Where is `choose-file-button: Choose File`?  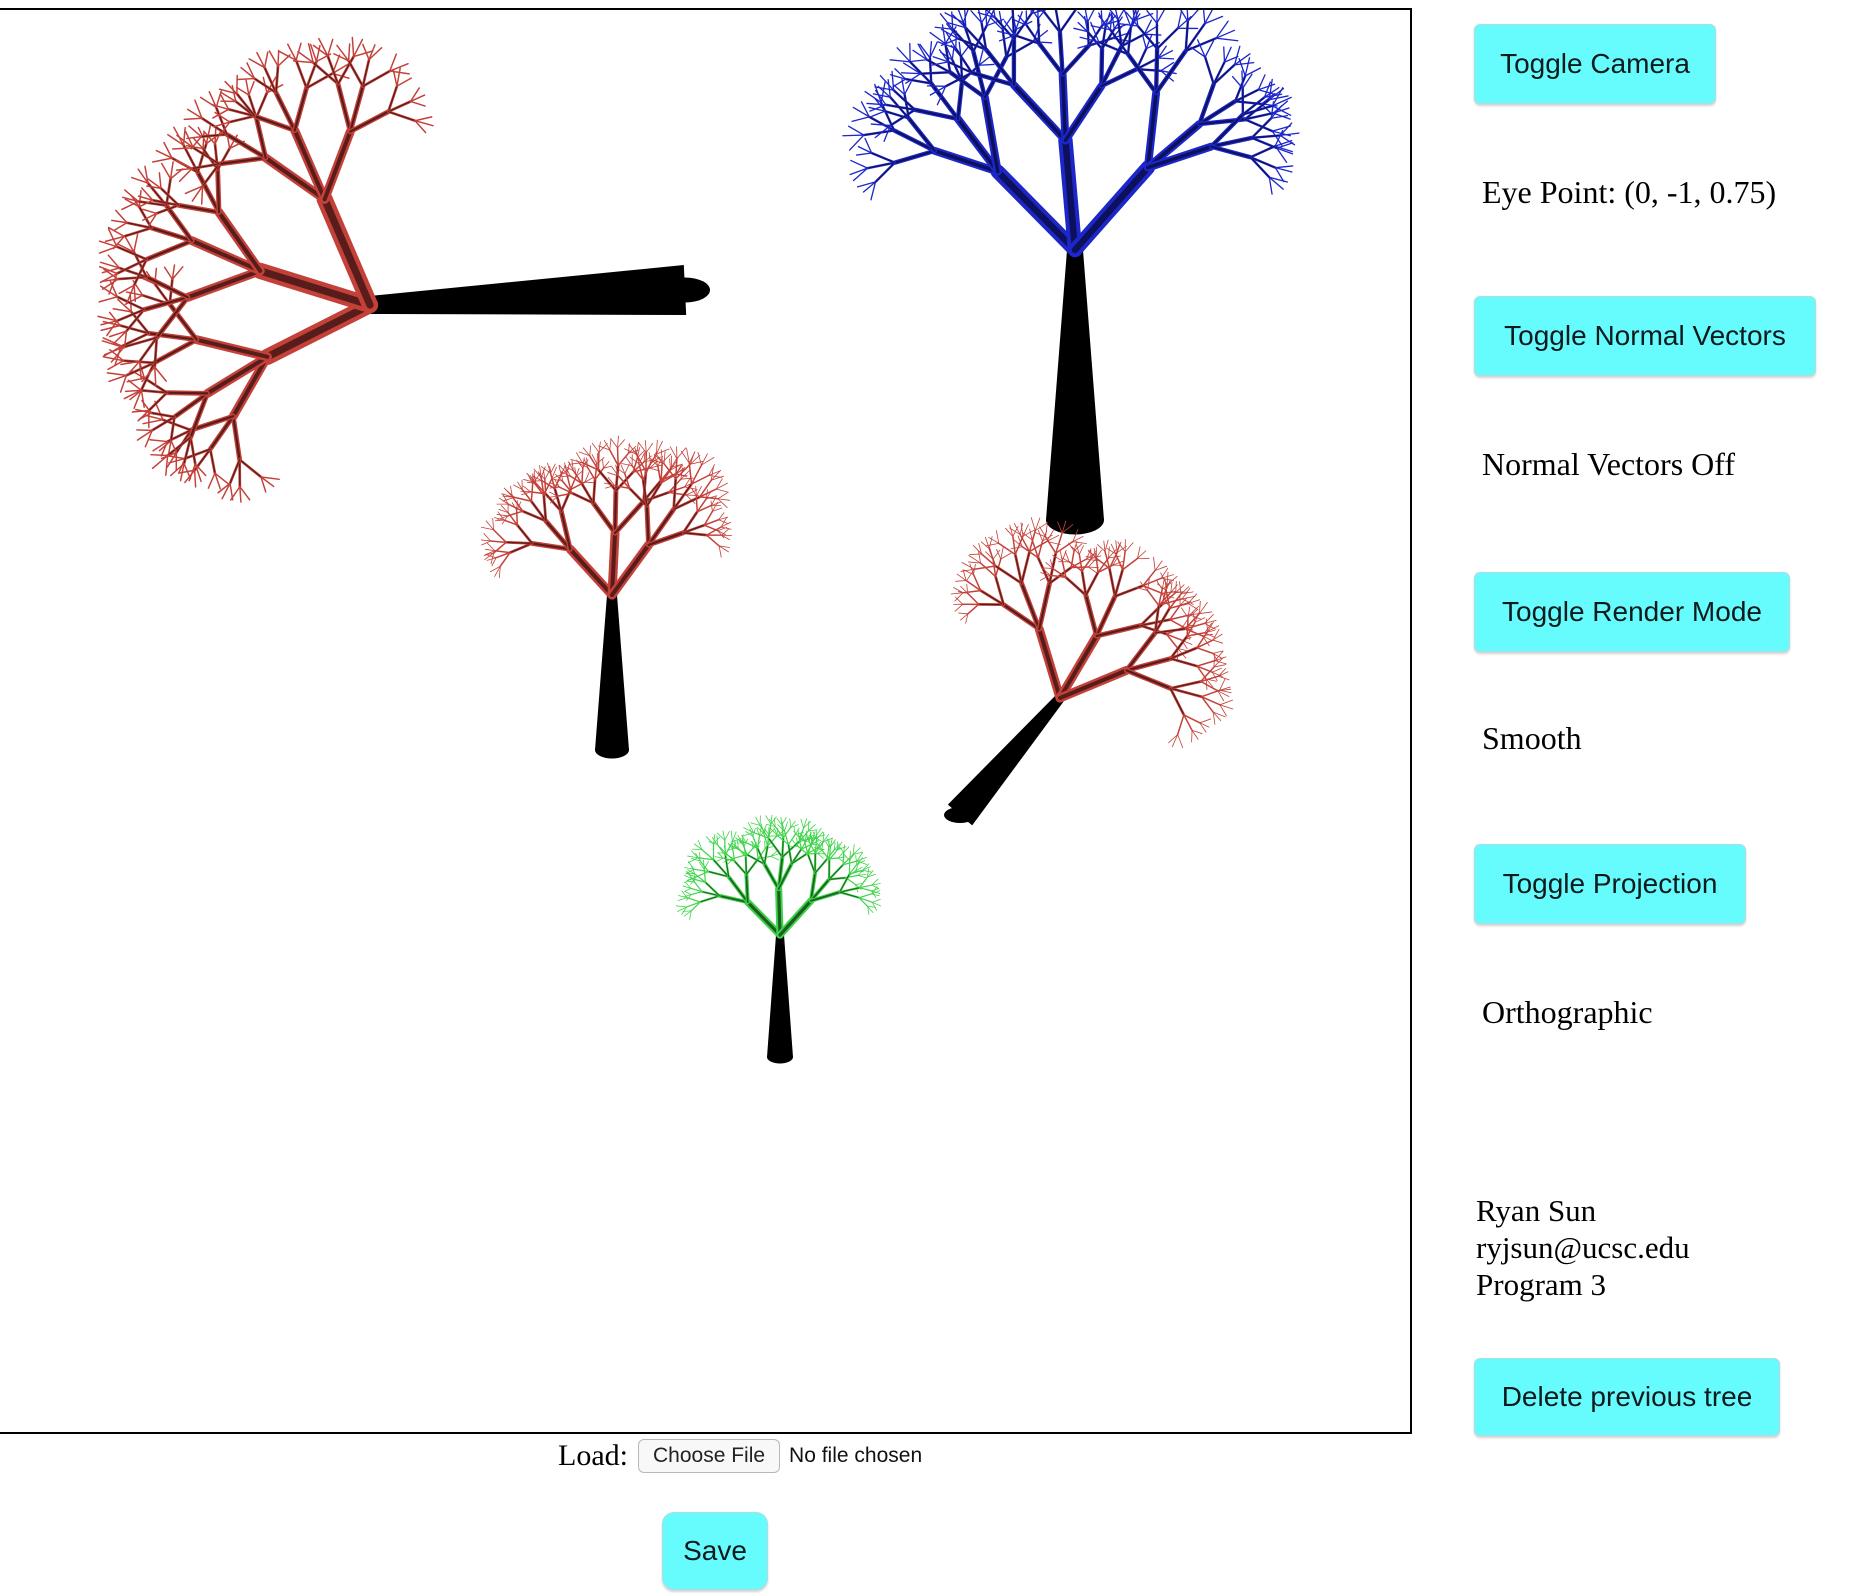
choose-file-button: Choose File is located at coordinates (709, 1456).